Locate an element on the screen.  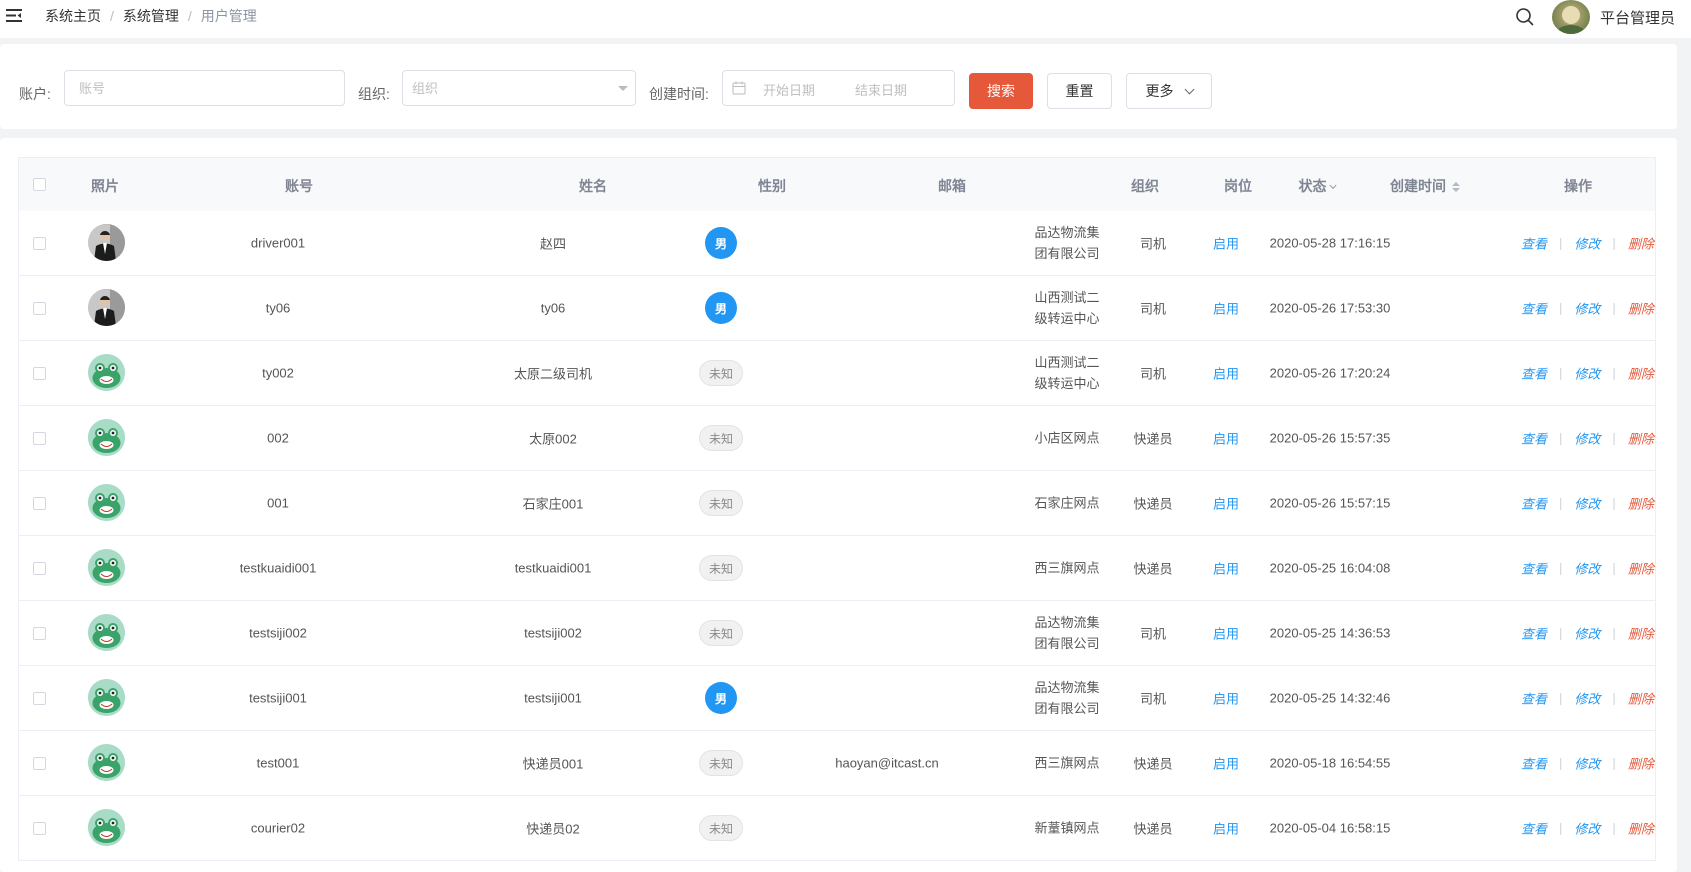
breadcrumb-home: 系统主页 is located at coordinates (73, 16).